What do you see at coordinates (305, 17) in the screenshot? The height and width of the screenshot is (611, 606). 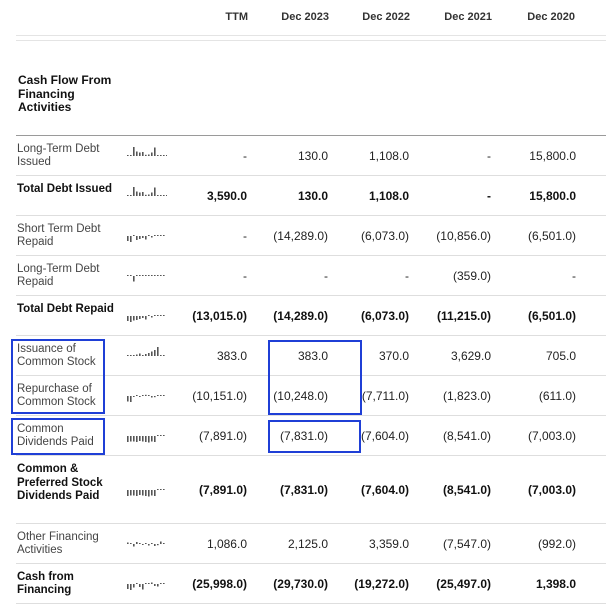 I see `column-header-dec-2023: Dec 2023` at bounding box center [305, 17].